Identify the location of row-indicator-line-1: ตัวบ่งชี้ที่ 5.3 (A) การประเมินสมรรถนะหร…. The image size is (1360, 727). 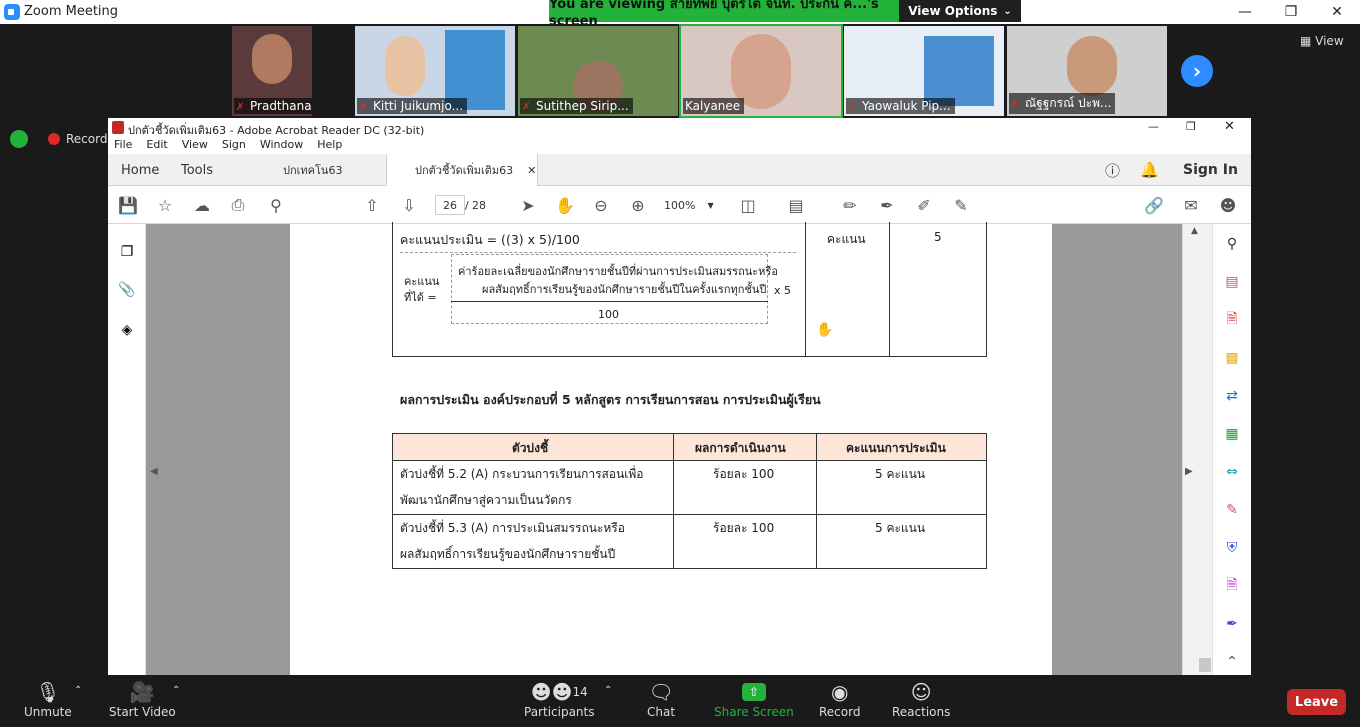
(512, 528).